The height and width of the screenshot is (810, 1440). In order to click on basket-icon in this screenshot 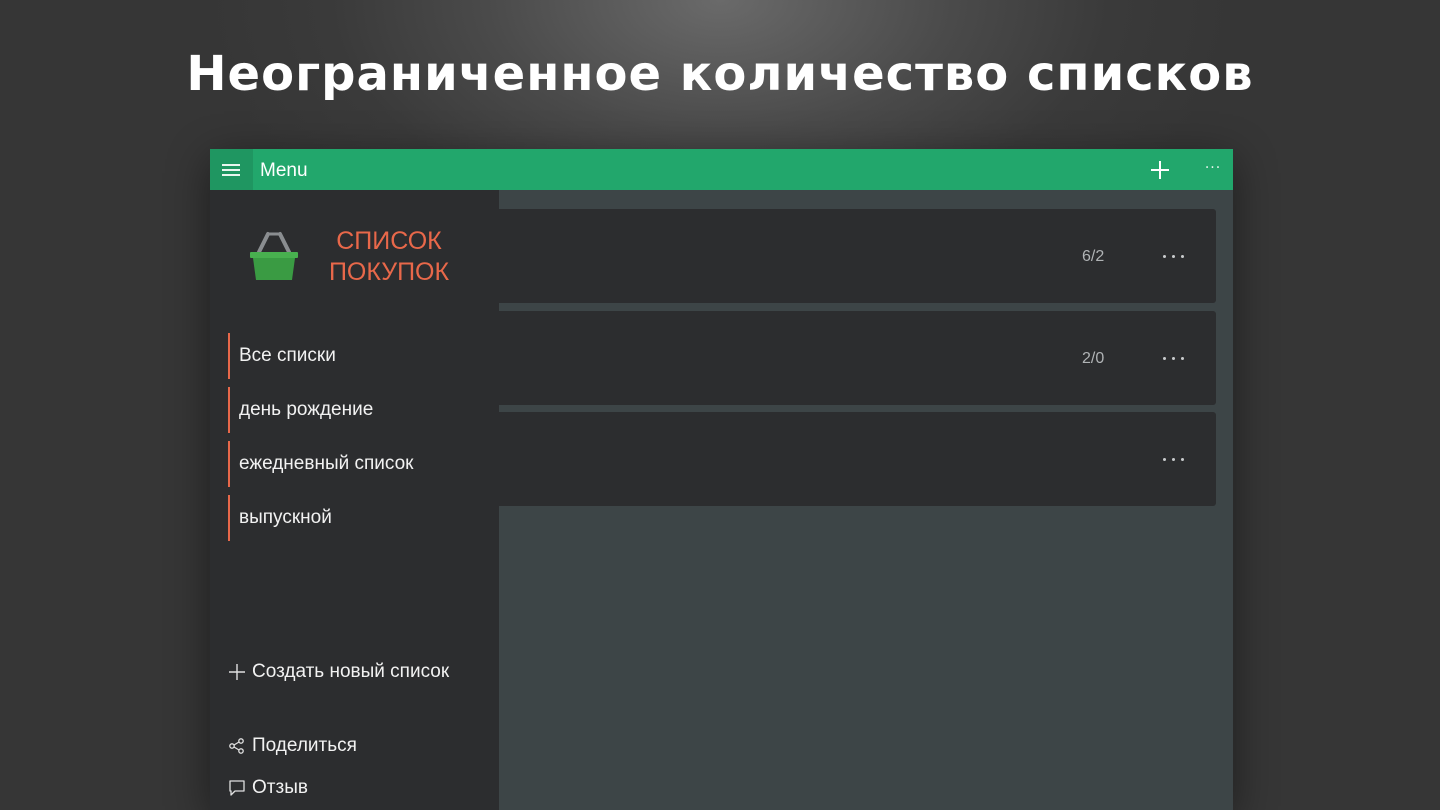, I will do `click(274, 256)`.